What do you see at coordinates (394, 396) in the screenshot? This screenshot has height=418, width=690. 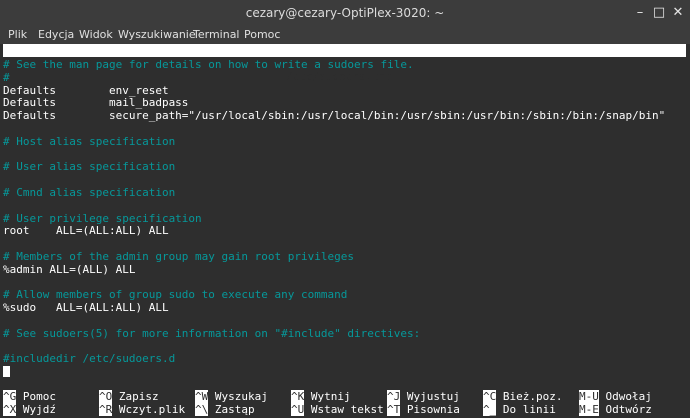 I see `shortcut-key: ^J` at bounding box center [394, 396].